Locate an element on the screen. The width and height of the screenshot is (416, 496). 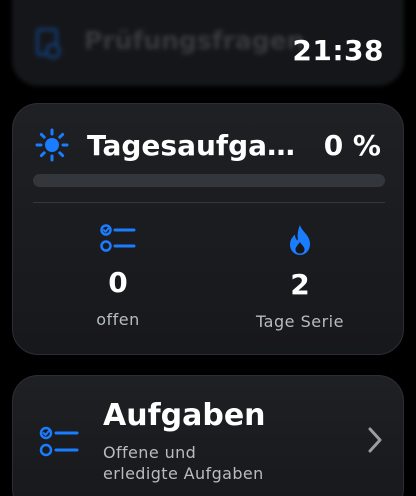
daily-progress-percent: 0 % is located at coordinates (352, 145).